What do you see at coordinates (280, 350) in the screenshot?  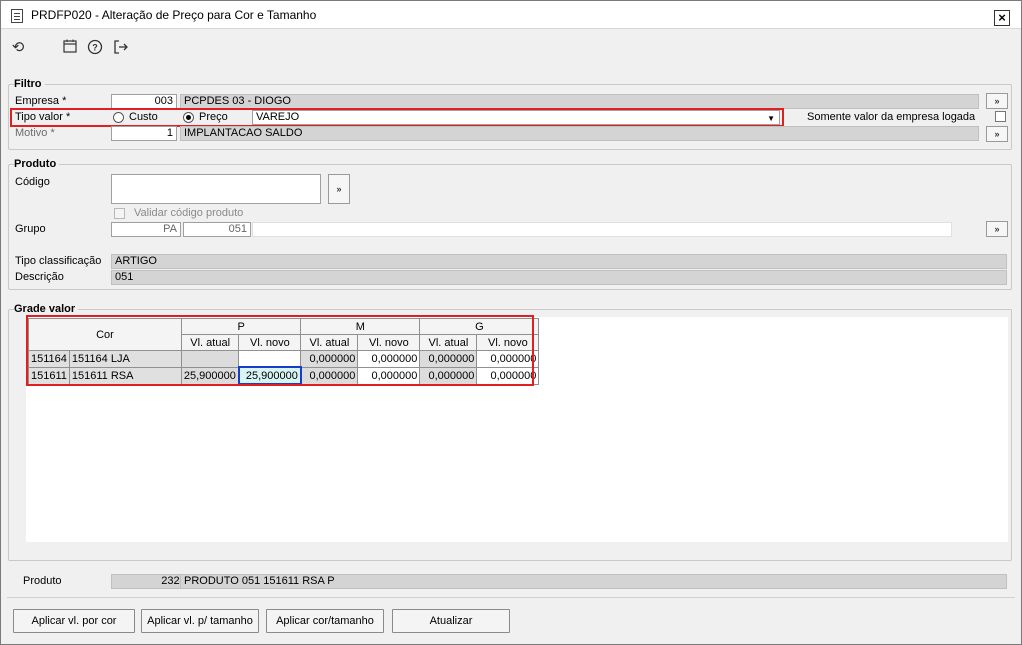 I see `grade-highlight` at bounding box center [280, 350].